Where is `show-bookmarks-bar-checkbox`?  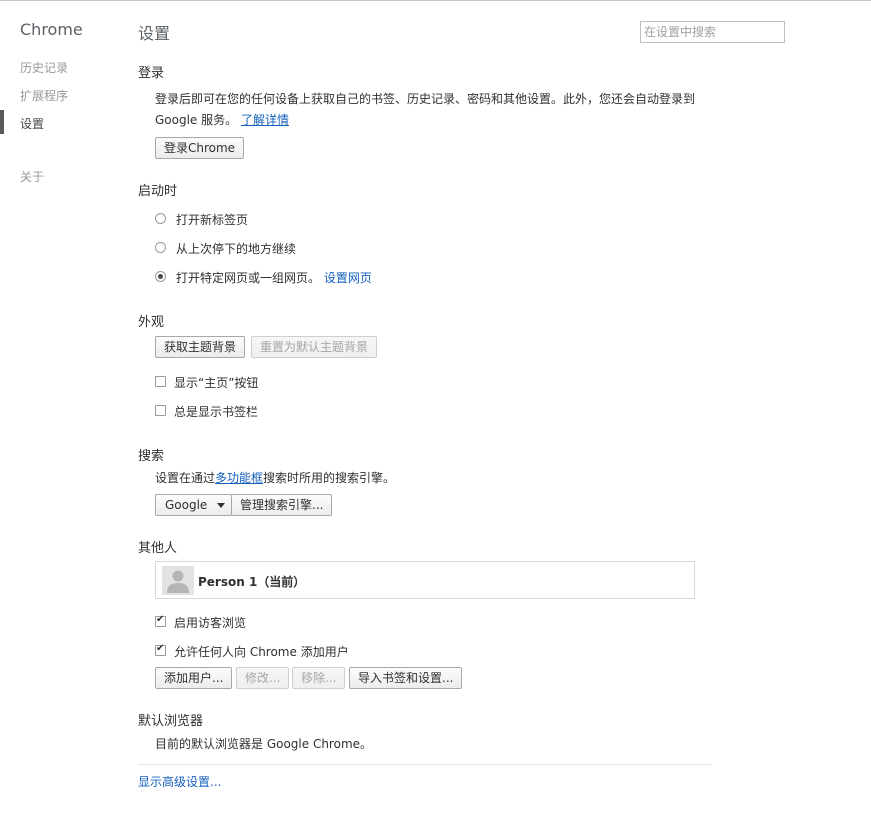 show-bookmarks-bar-checkbox is located at coordinates (160, 410).